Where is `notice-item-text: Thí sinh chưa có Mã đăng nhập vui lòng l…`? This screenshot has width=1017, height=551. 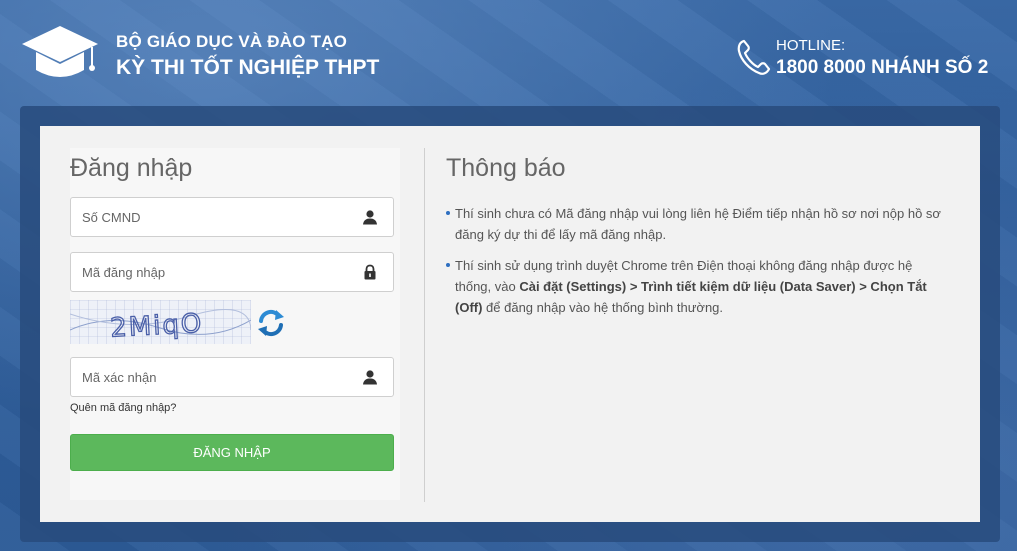
notice-item-text: Thí sinh chưa có Mã đăng nhập vui lòng l… is located at coordinates (698, 224).